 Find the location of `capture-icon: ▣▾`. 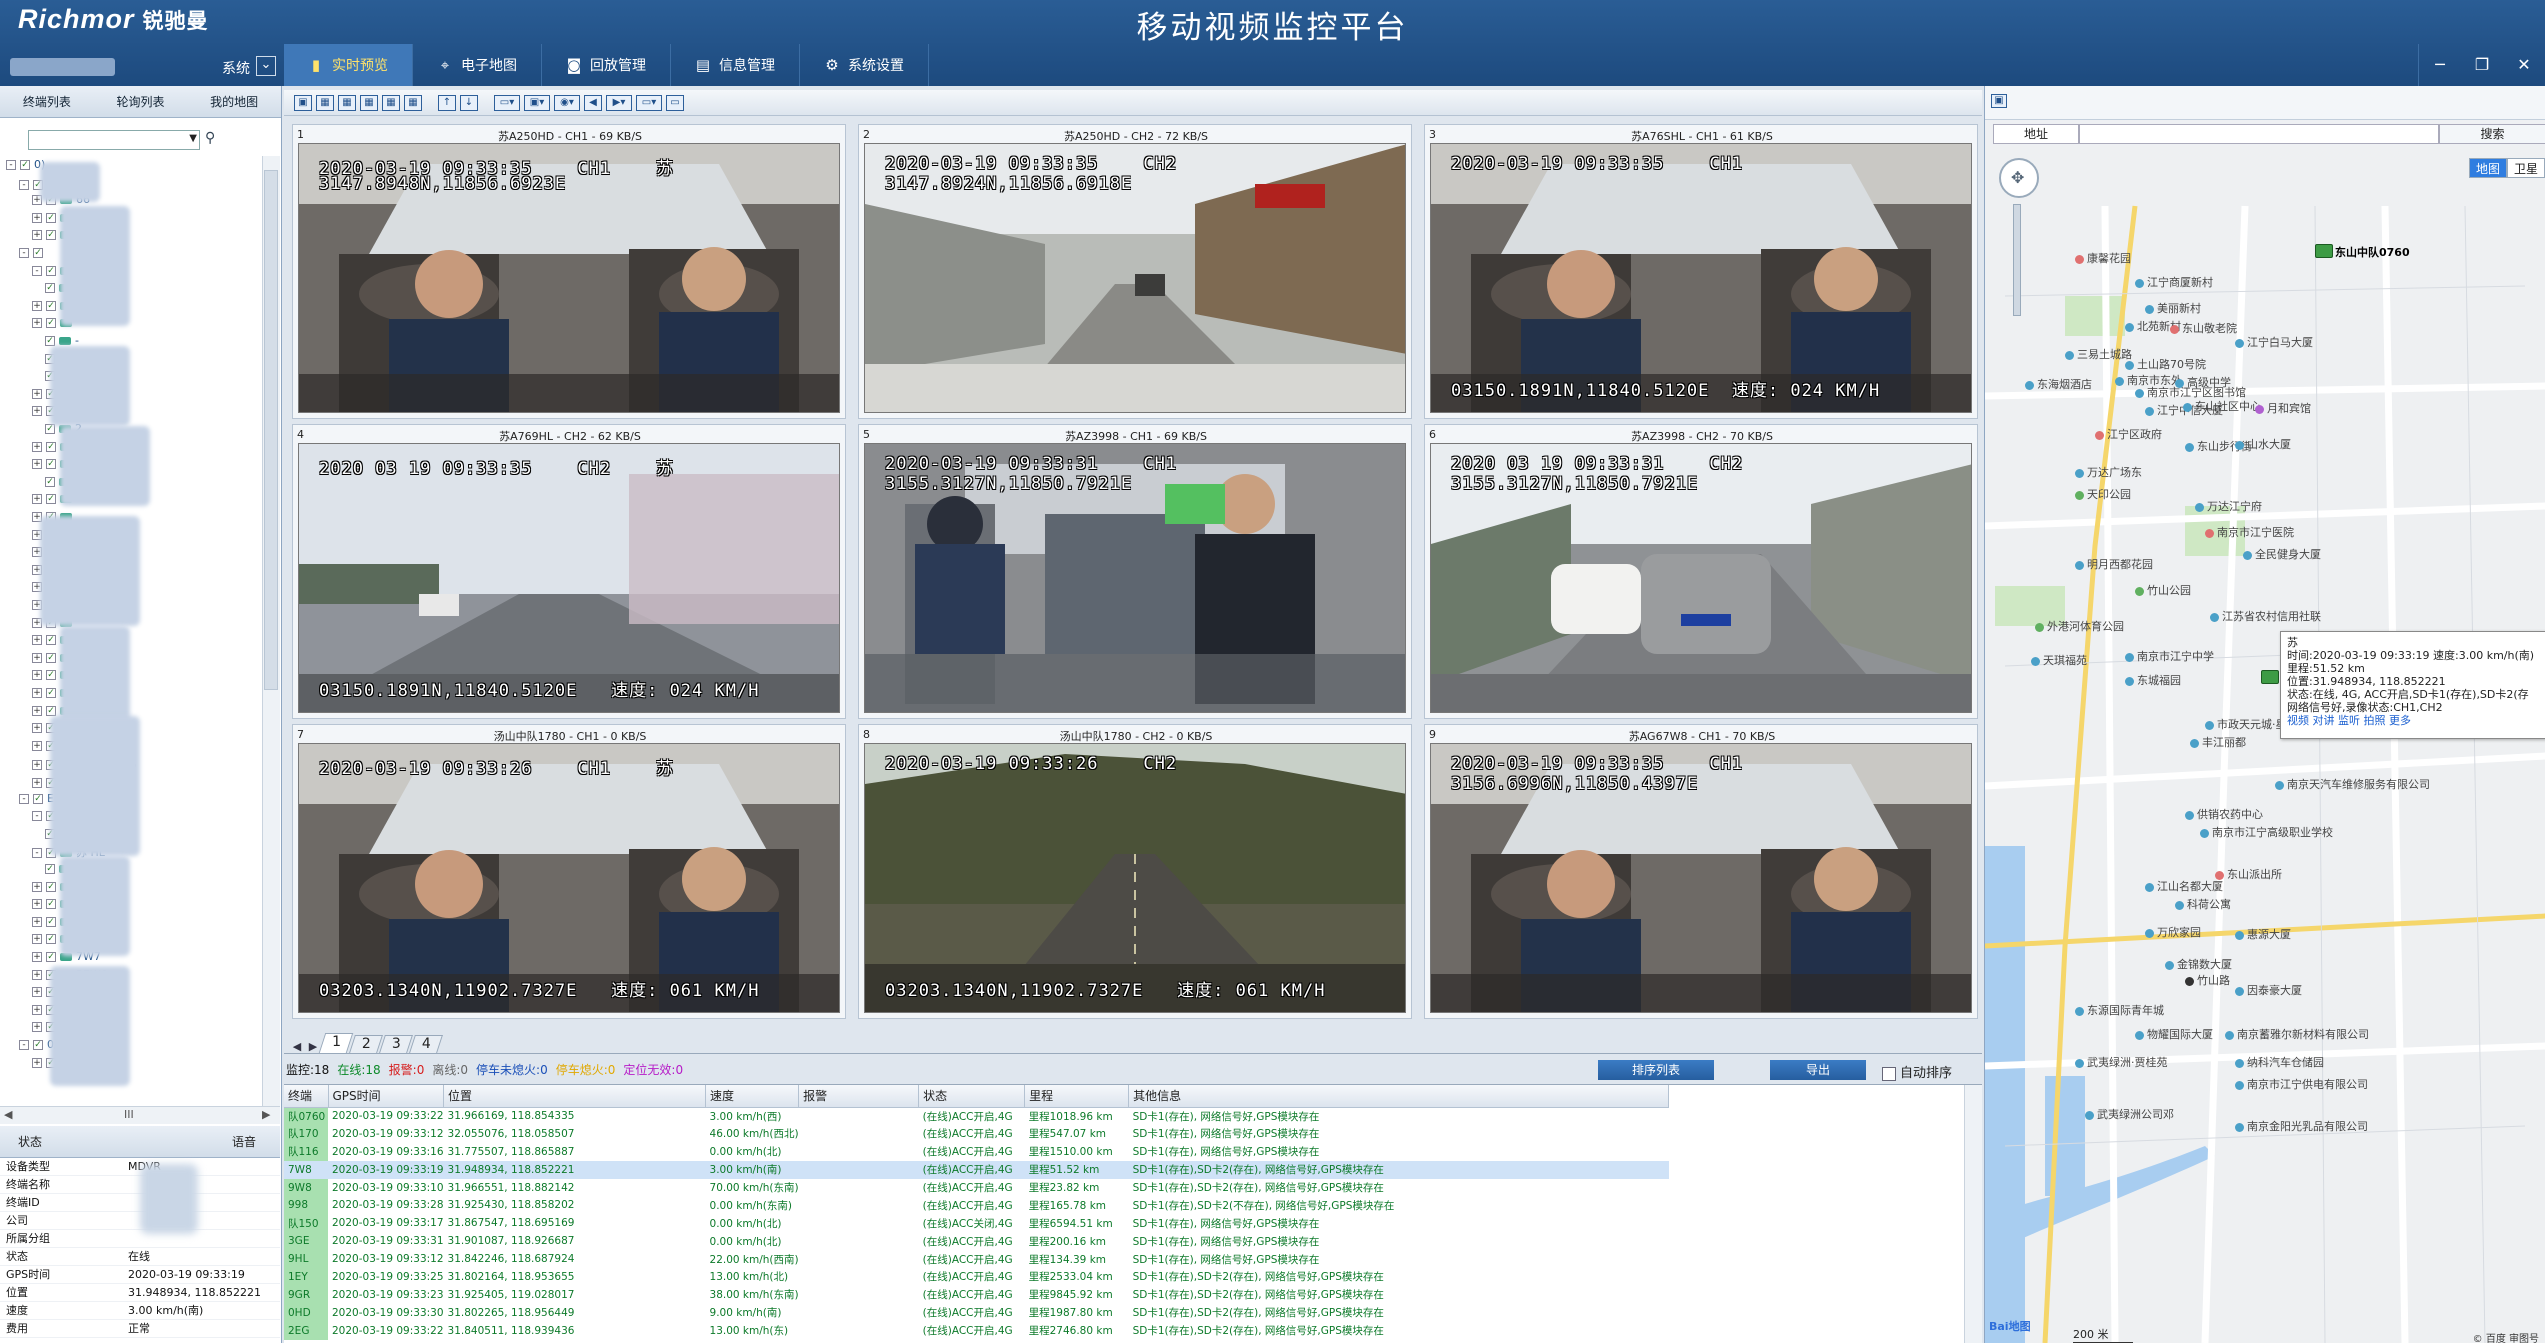

capture-icon: ▣▾ is located at coordinates (537, 102).